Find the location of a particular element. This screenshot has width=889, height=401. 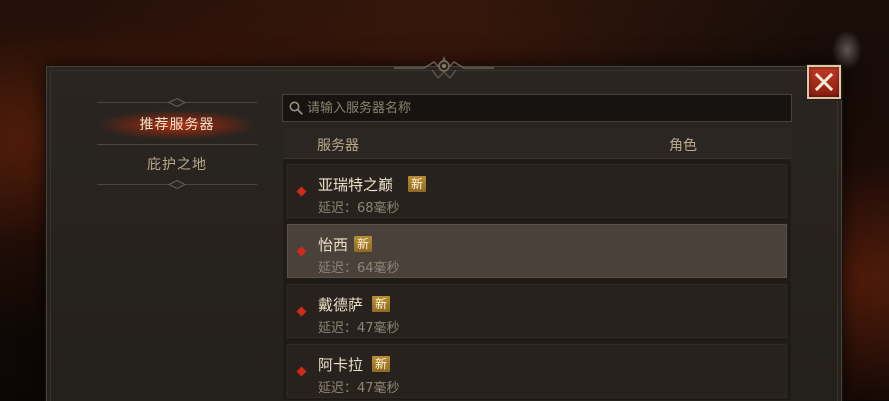

server-row: 阿卡拉 新 延迟：47毫秒 is located at coordinates (537, 371).